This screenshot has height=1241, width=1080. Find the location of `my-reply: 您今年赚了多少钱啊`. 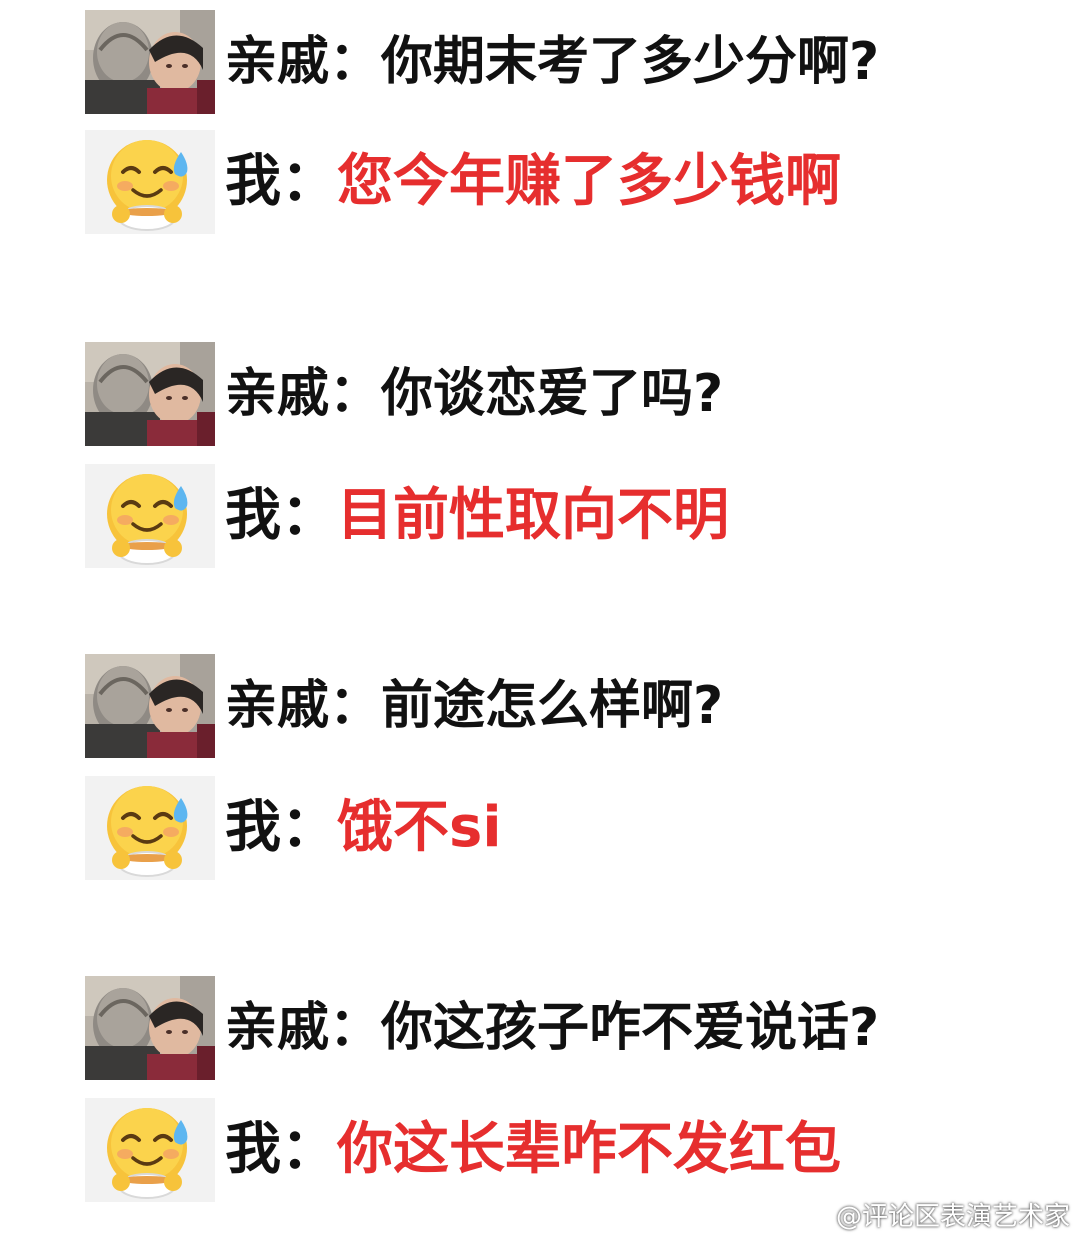

my-reply: 您今年赚了多少钱啊 is located at coordinates (589, 181).